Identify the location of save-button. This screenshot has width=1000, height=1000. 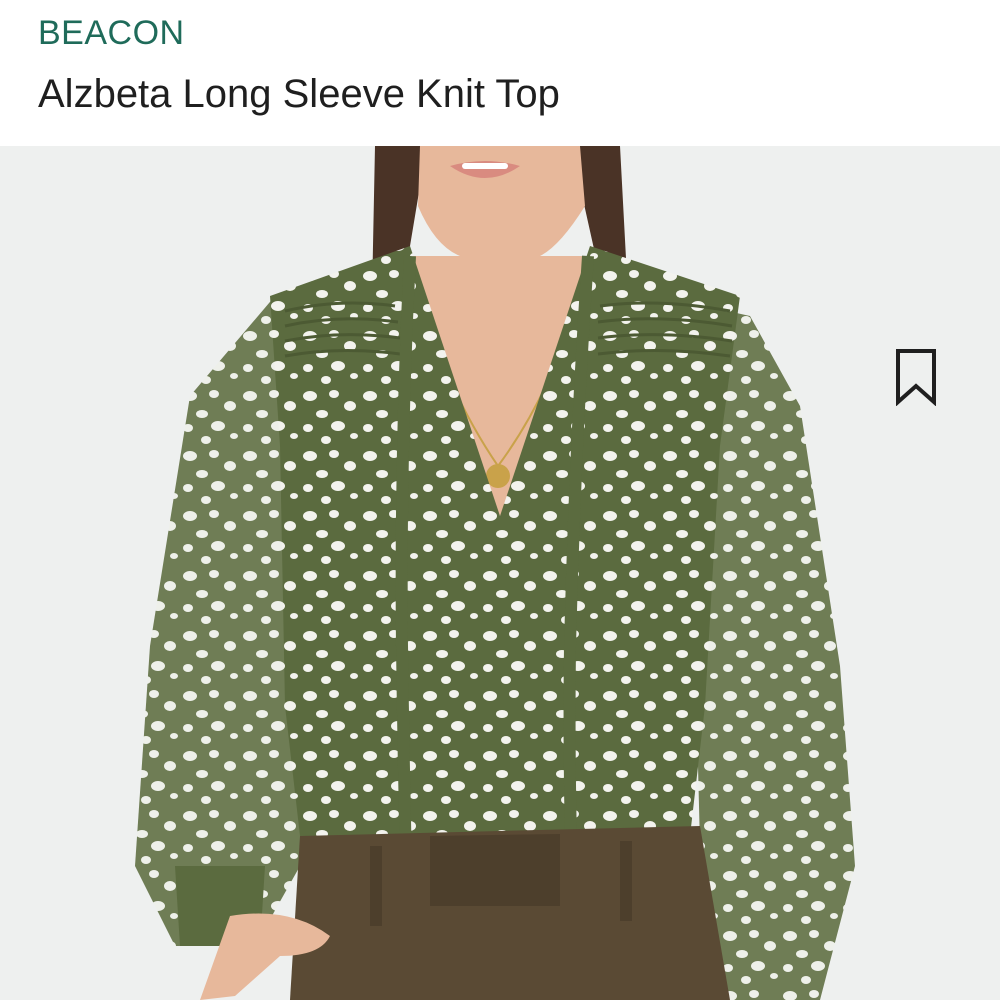
(916, 377).